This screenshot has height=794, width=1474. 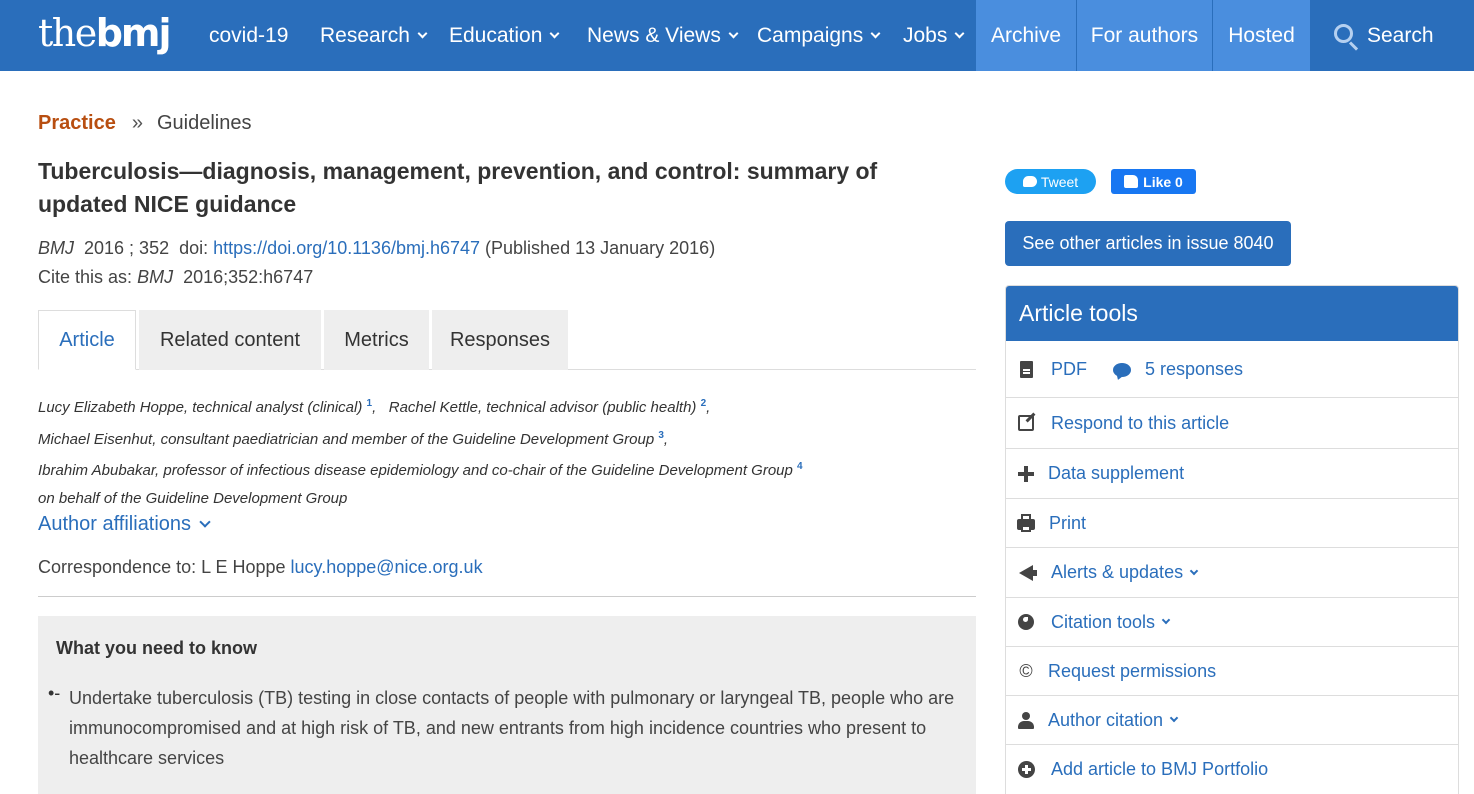 I want to click on responses-link: 5 responses, so click(x=1194, y=369).